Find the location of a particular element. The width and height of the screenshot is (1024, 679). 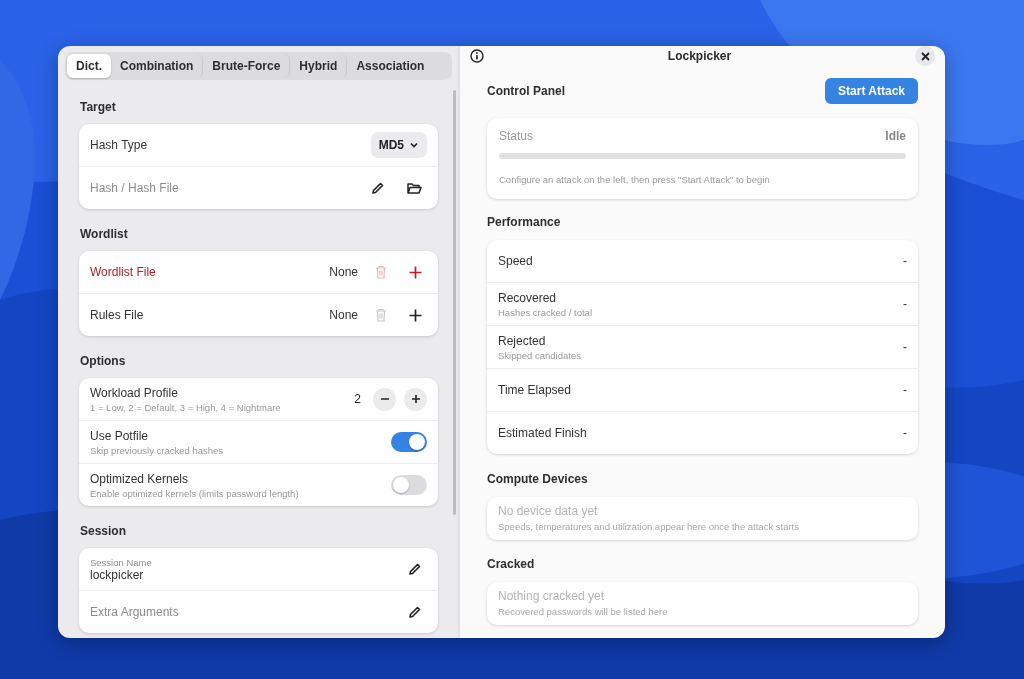

info-icon is located at coordinates (477, 56).